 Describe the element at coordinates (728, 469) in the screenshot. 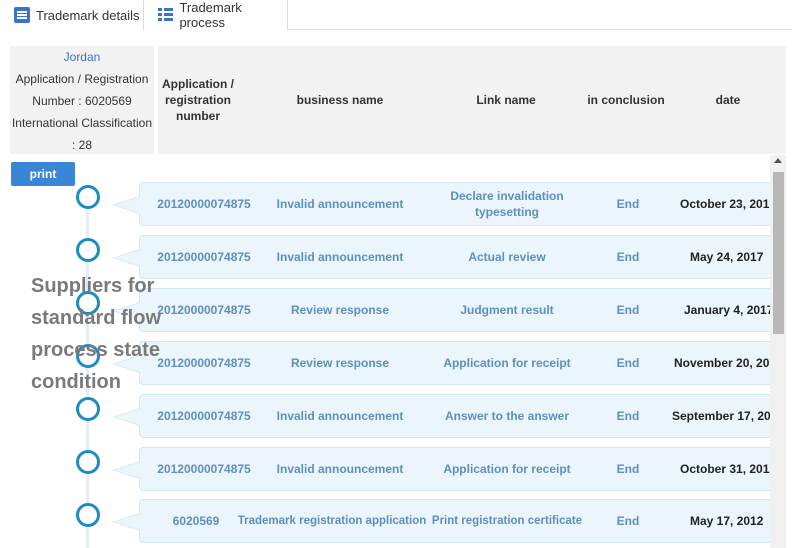

I see `cell-date: October 31, 2012` at that location.